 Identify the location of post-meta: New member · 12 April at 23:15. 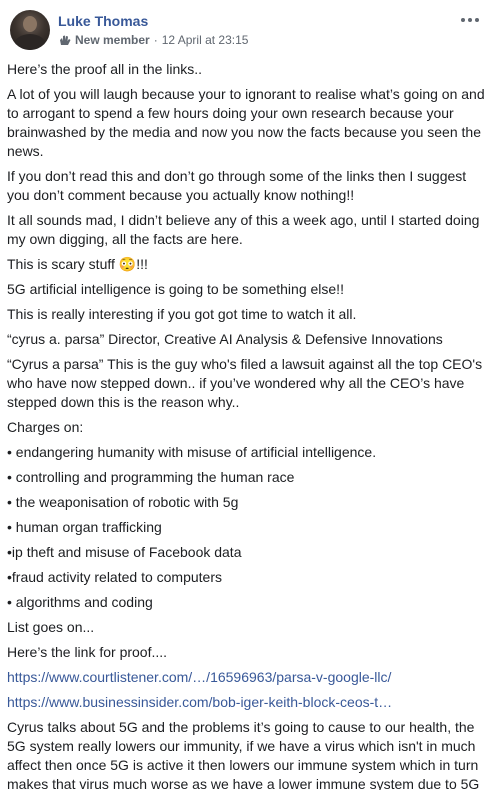
(153, 40).